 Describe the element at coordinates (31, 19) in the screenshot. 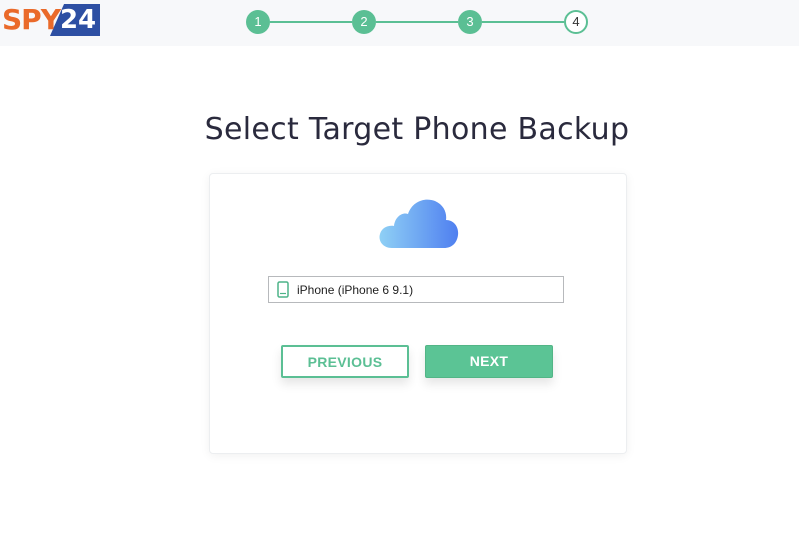

I see `logo-text-spy: SPY` at that location.